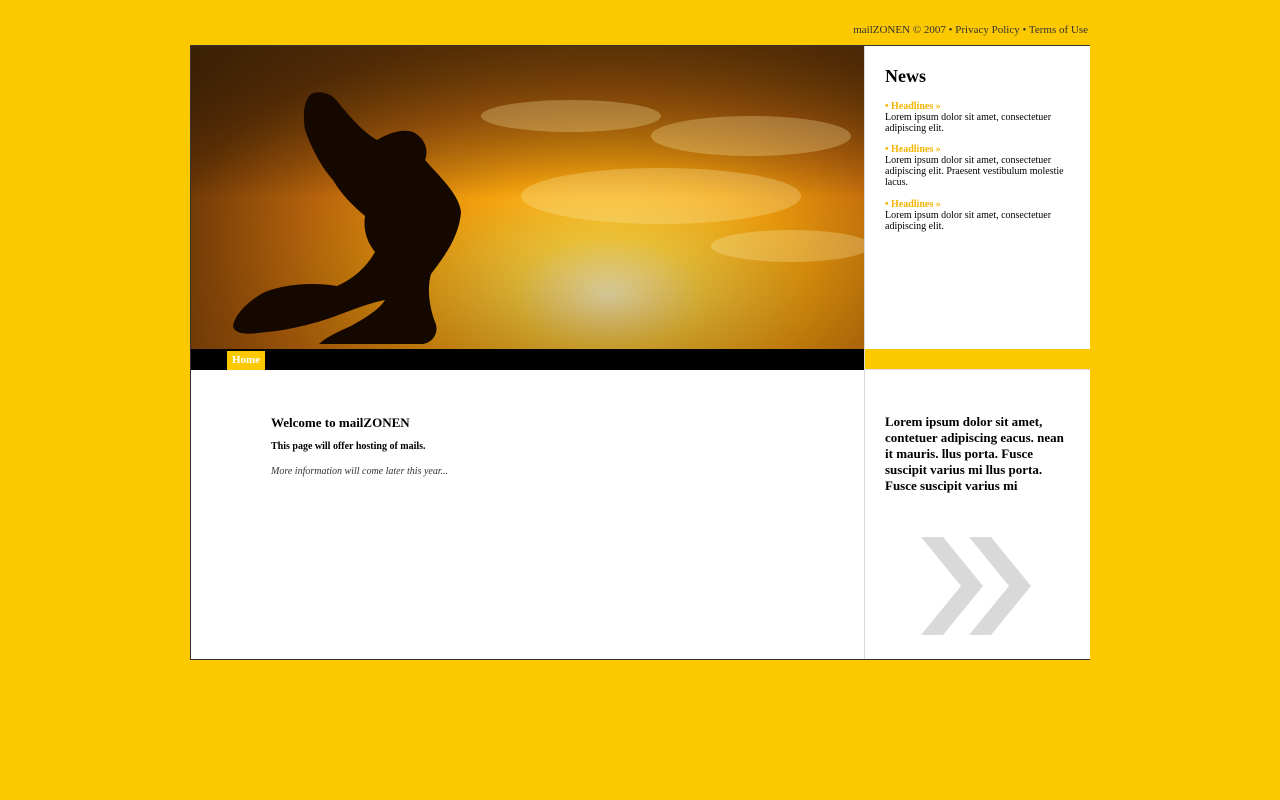  What do you see at coordinates (1058, 30) in the screenshot?
I see `terms-of-use-link: Terms of Use` at bounding box center [1058, 30].